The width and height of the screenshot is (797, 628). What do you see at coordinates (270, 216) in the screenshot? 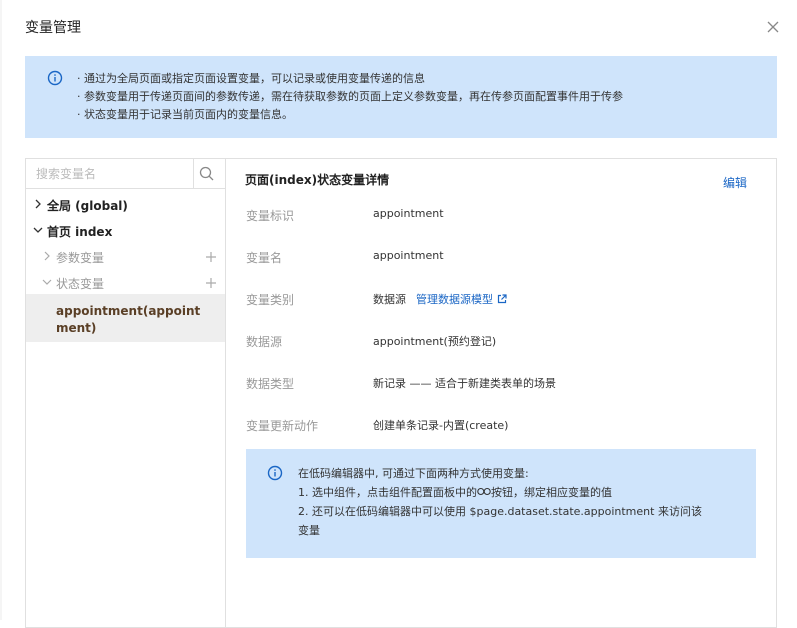
I see `field-label-identifier: 变量标识` at bounding box center [270, 216].